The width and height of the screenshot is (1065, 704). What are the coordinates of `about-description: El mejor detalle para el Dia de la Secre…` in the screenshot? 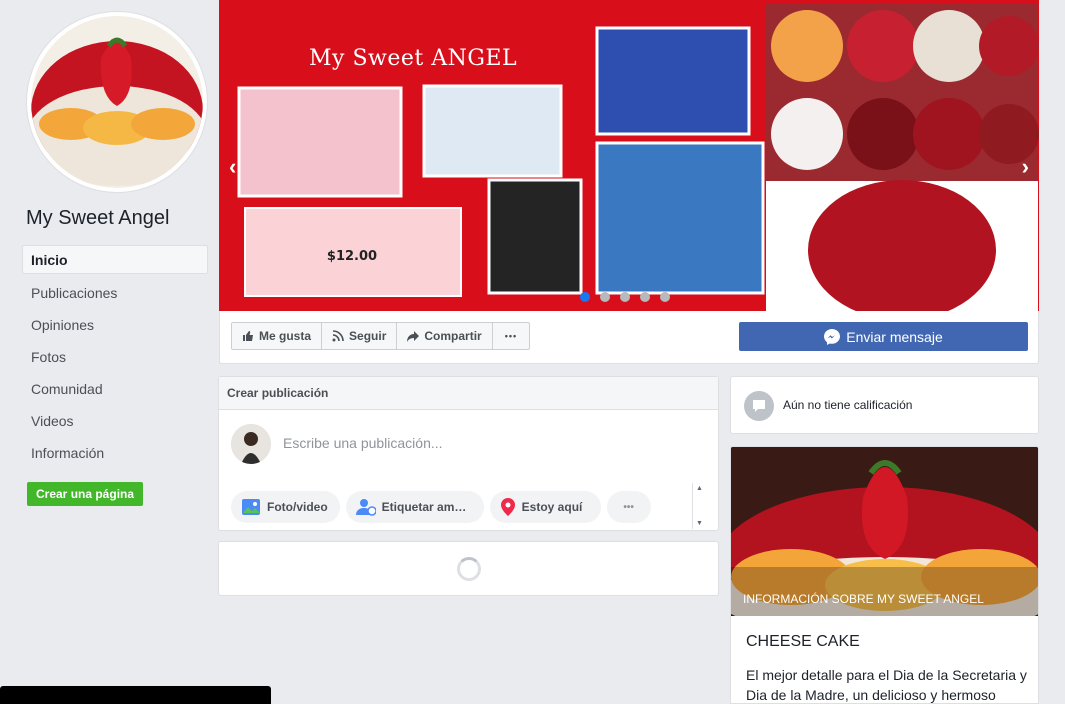 It's located at (886, 685).